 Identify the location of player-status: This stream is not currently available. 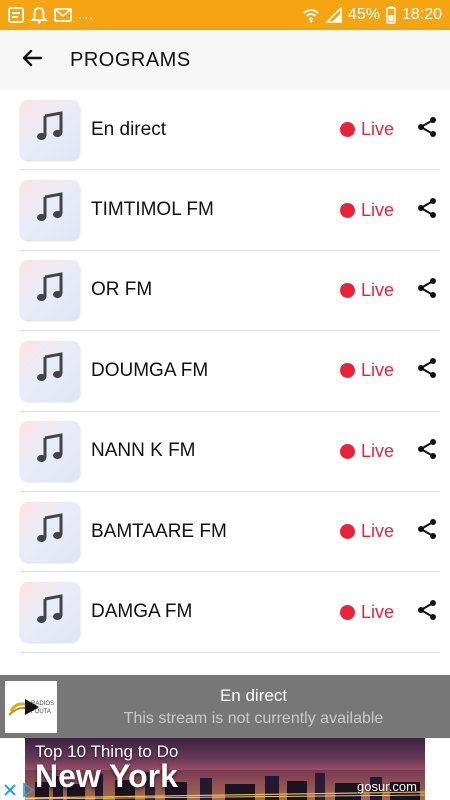
(253, 718).